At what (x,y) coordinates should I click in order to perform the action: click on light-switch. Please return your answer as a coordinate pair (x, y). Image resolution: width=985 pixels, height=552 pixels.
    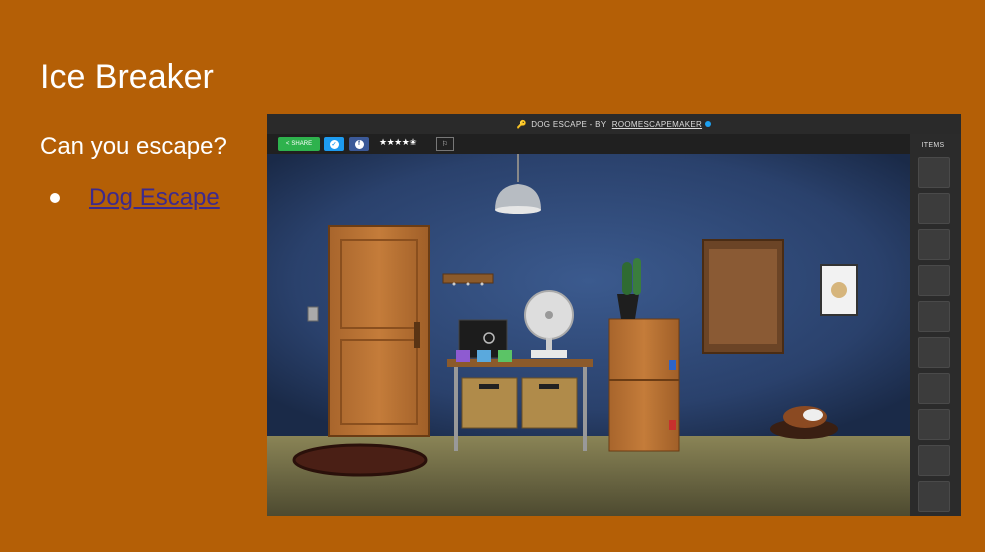
    Looking at the image, I should click on (313, 314).